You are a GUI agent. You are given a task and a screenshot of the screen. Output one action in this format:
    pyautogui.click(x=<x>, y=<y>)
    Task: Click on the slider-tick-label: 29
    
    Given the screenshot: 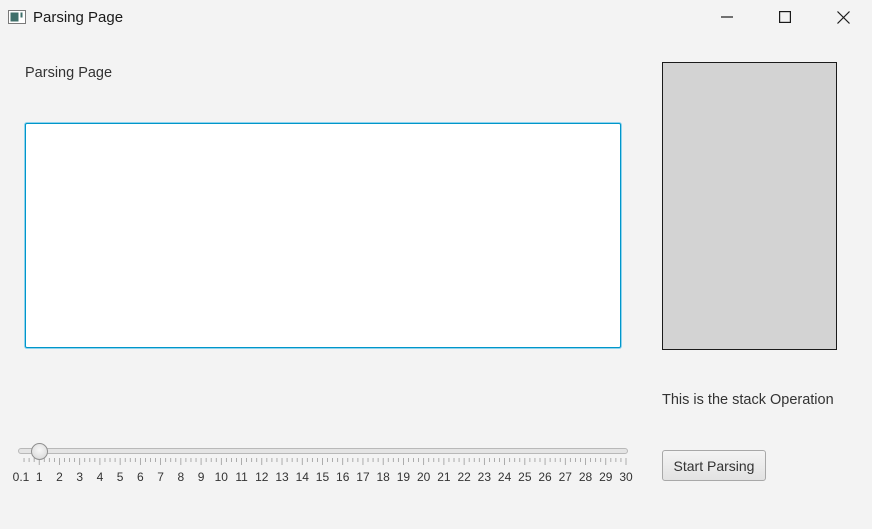 What is the action you would take?
    pyautogui.click(x=606, y=477)
    